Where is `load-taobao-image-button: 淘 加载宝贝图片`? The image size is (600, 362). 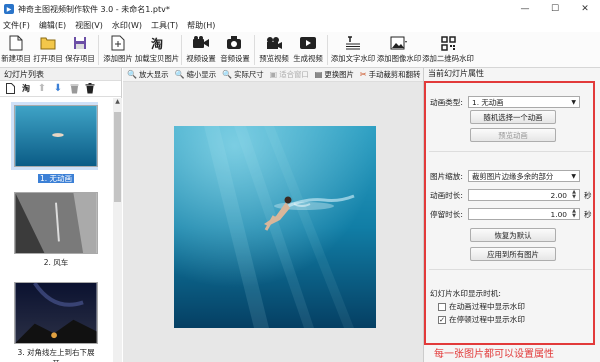
load-taobao-image-button: 淘 加载宝贝图片 is located at coordinates (157, 50).